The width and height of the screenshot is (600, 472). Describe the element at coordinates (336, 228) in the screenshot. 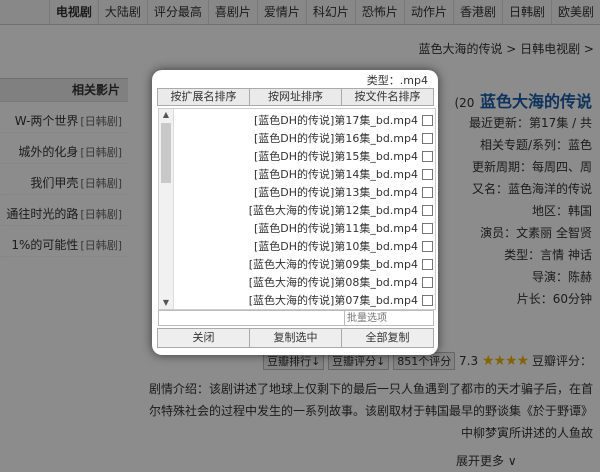

I see `file-name: [蓝色DH的传说]第11集_bd.mp4` at that location.